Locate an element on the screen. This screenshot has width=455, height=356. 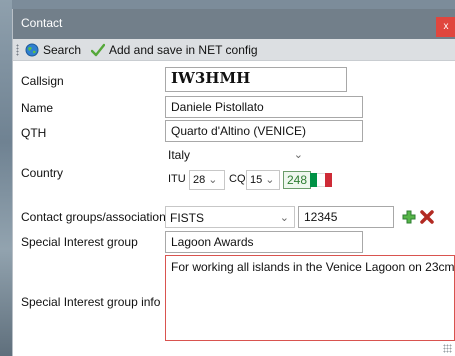
delete-x-icon is located at coordinates (427, 217).